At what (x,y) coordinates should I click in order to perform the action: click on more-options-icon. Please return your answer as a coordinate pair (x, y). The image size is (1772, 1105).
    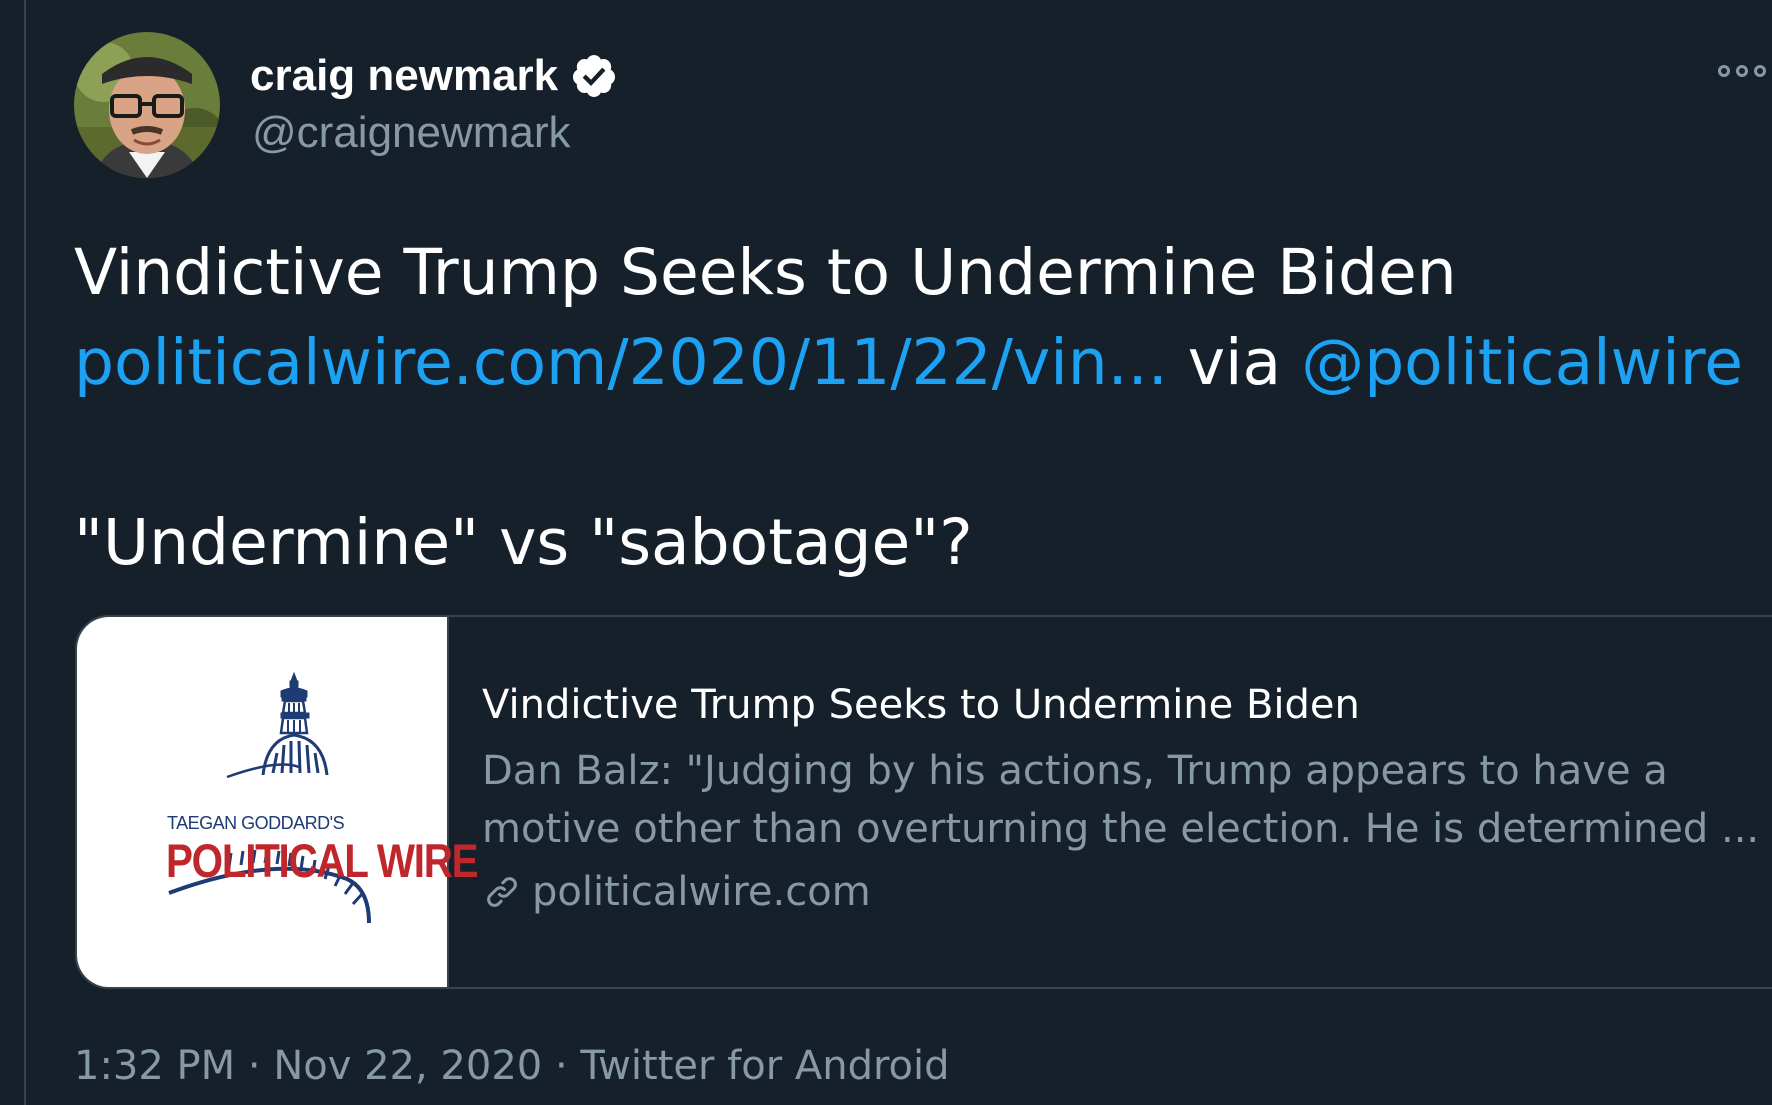
    Looking at the image, I should click on (1745, 71).